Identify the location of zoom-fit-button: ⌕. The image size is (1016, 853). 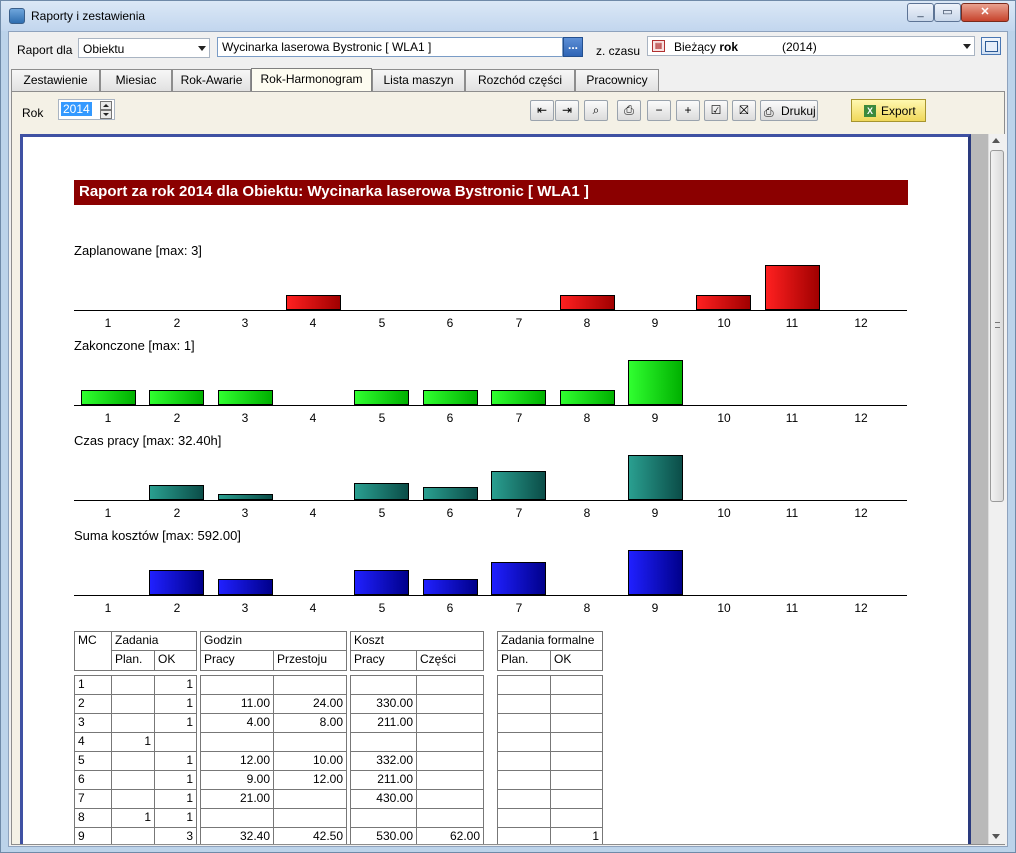
(596, 110).